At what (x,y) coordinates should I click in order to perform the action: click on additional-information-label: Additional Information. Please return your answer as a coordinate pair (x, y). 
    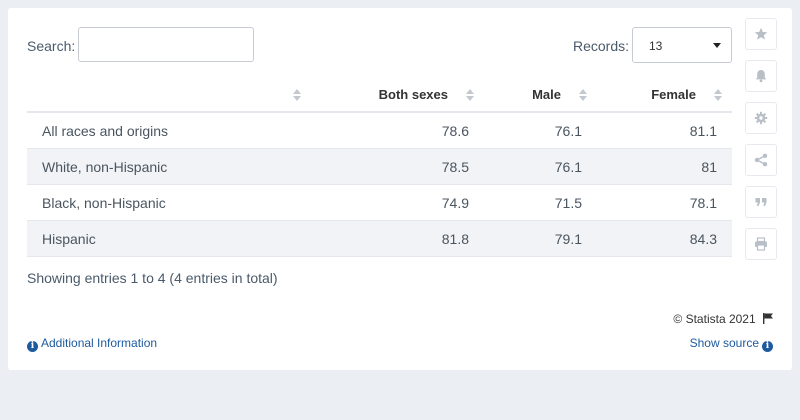
    Looking at the image, I should click on (99, 343).